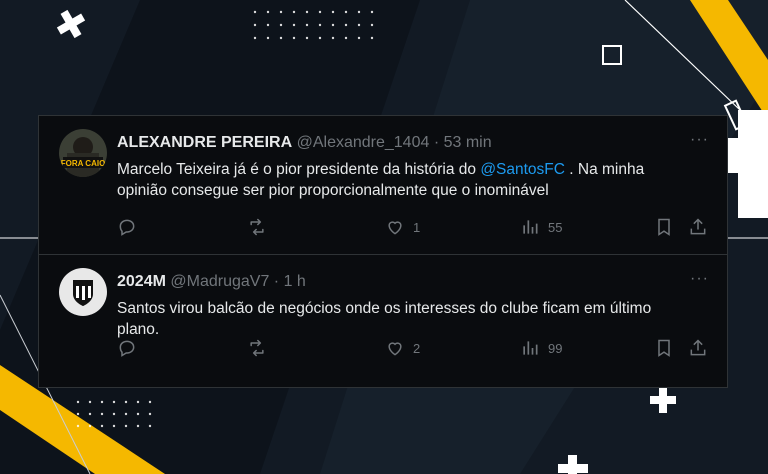 This screenshot has height=474, width=768. I want to click on like-count: 1, so click(417, 227).